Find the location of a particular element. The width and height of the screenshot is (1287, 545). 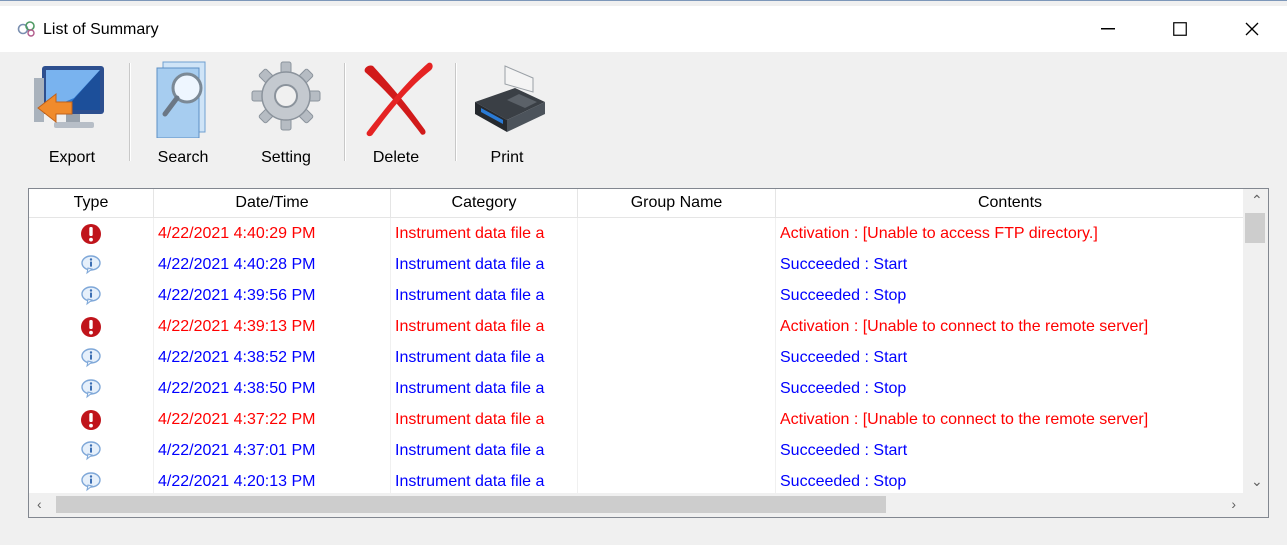

scroll-left-icon: ‹ is located at coordinates (39, 504).